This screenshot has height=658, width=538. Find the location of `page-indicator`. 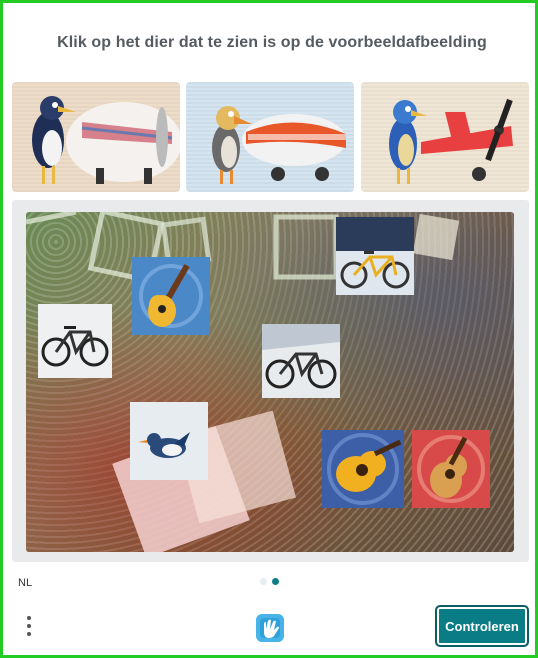

page-indicator is located at coordinates (272, 582).